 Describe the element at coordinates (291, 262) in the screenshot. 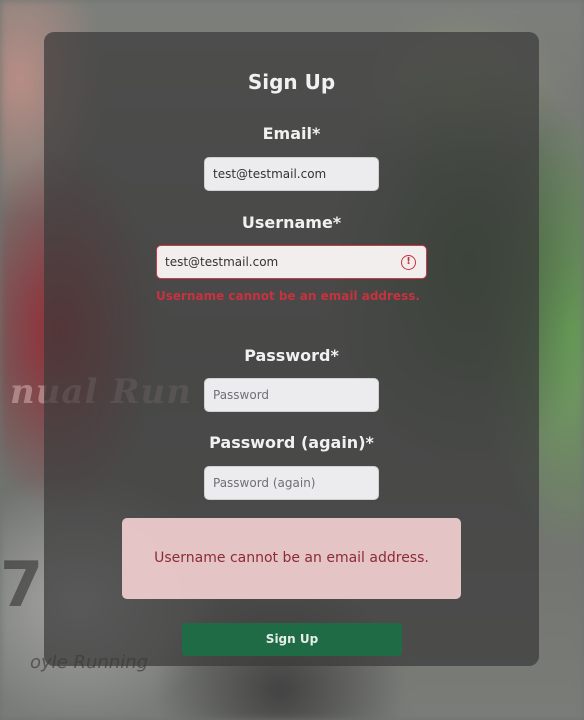

I see `username-field: test@testmail.com !` at that location.